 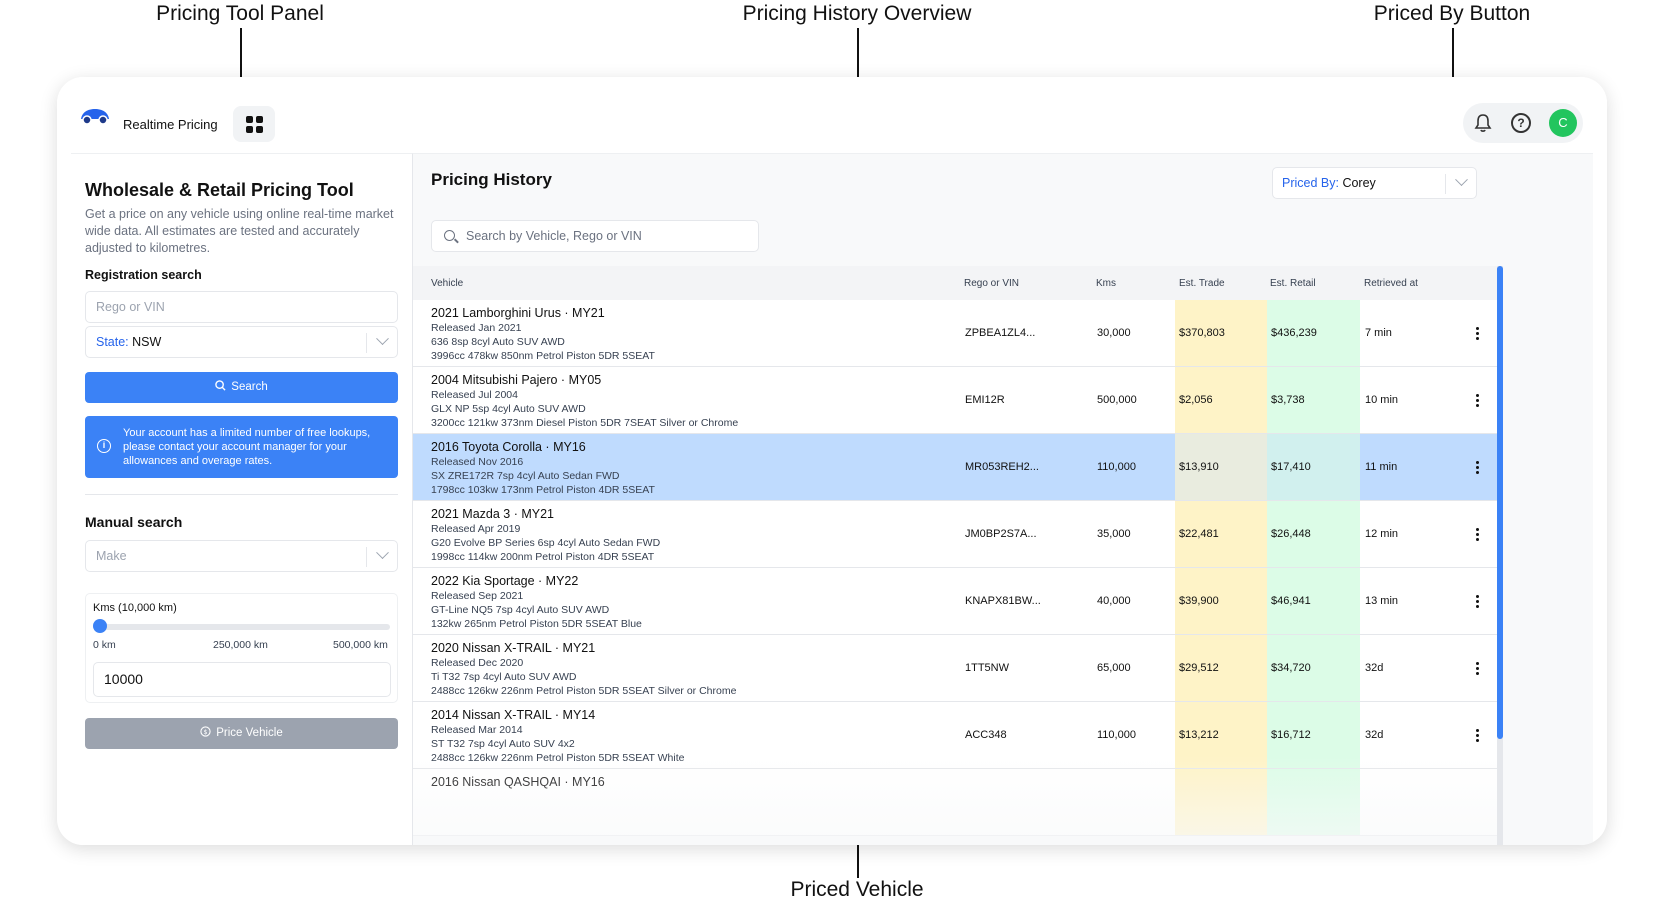 I want to click on column-header: Vehicle, so click(x=447, y=283).